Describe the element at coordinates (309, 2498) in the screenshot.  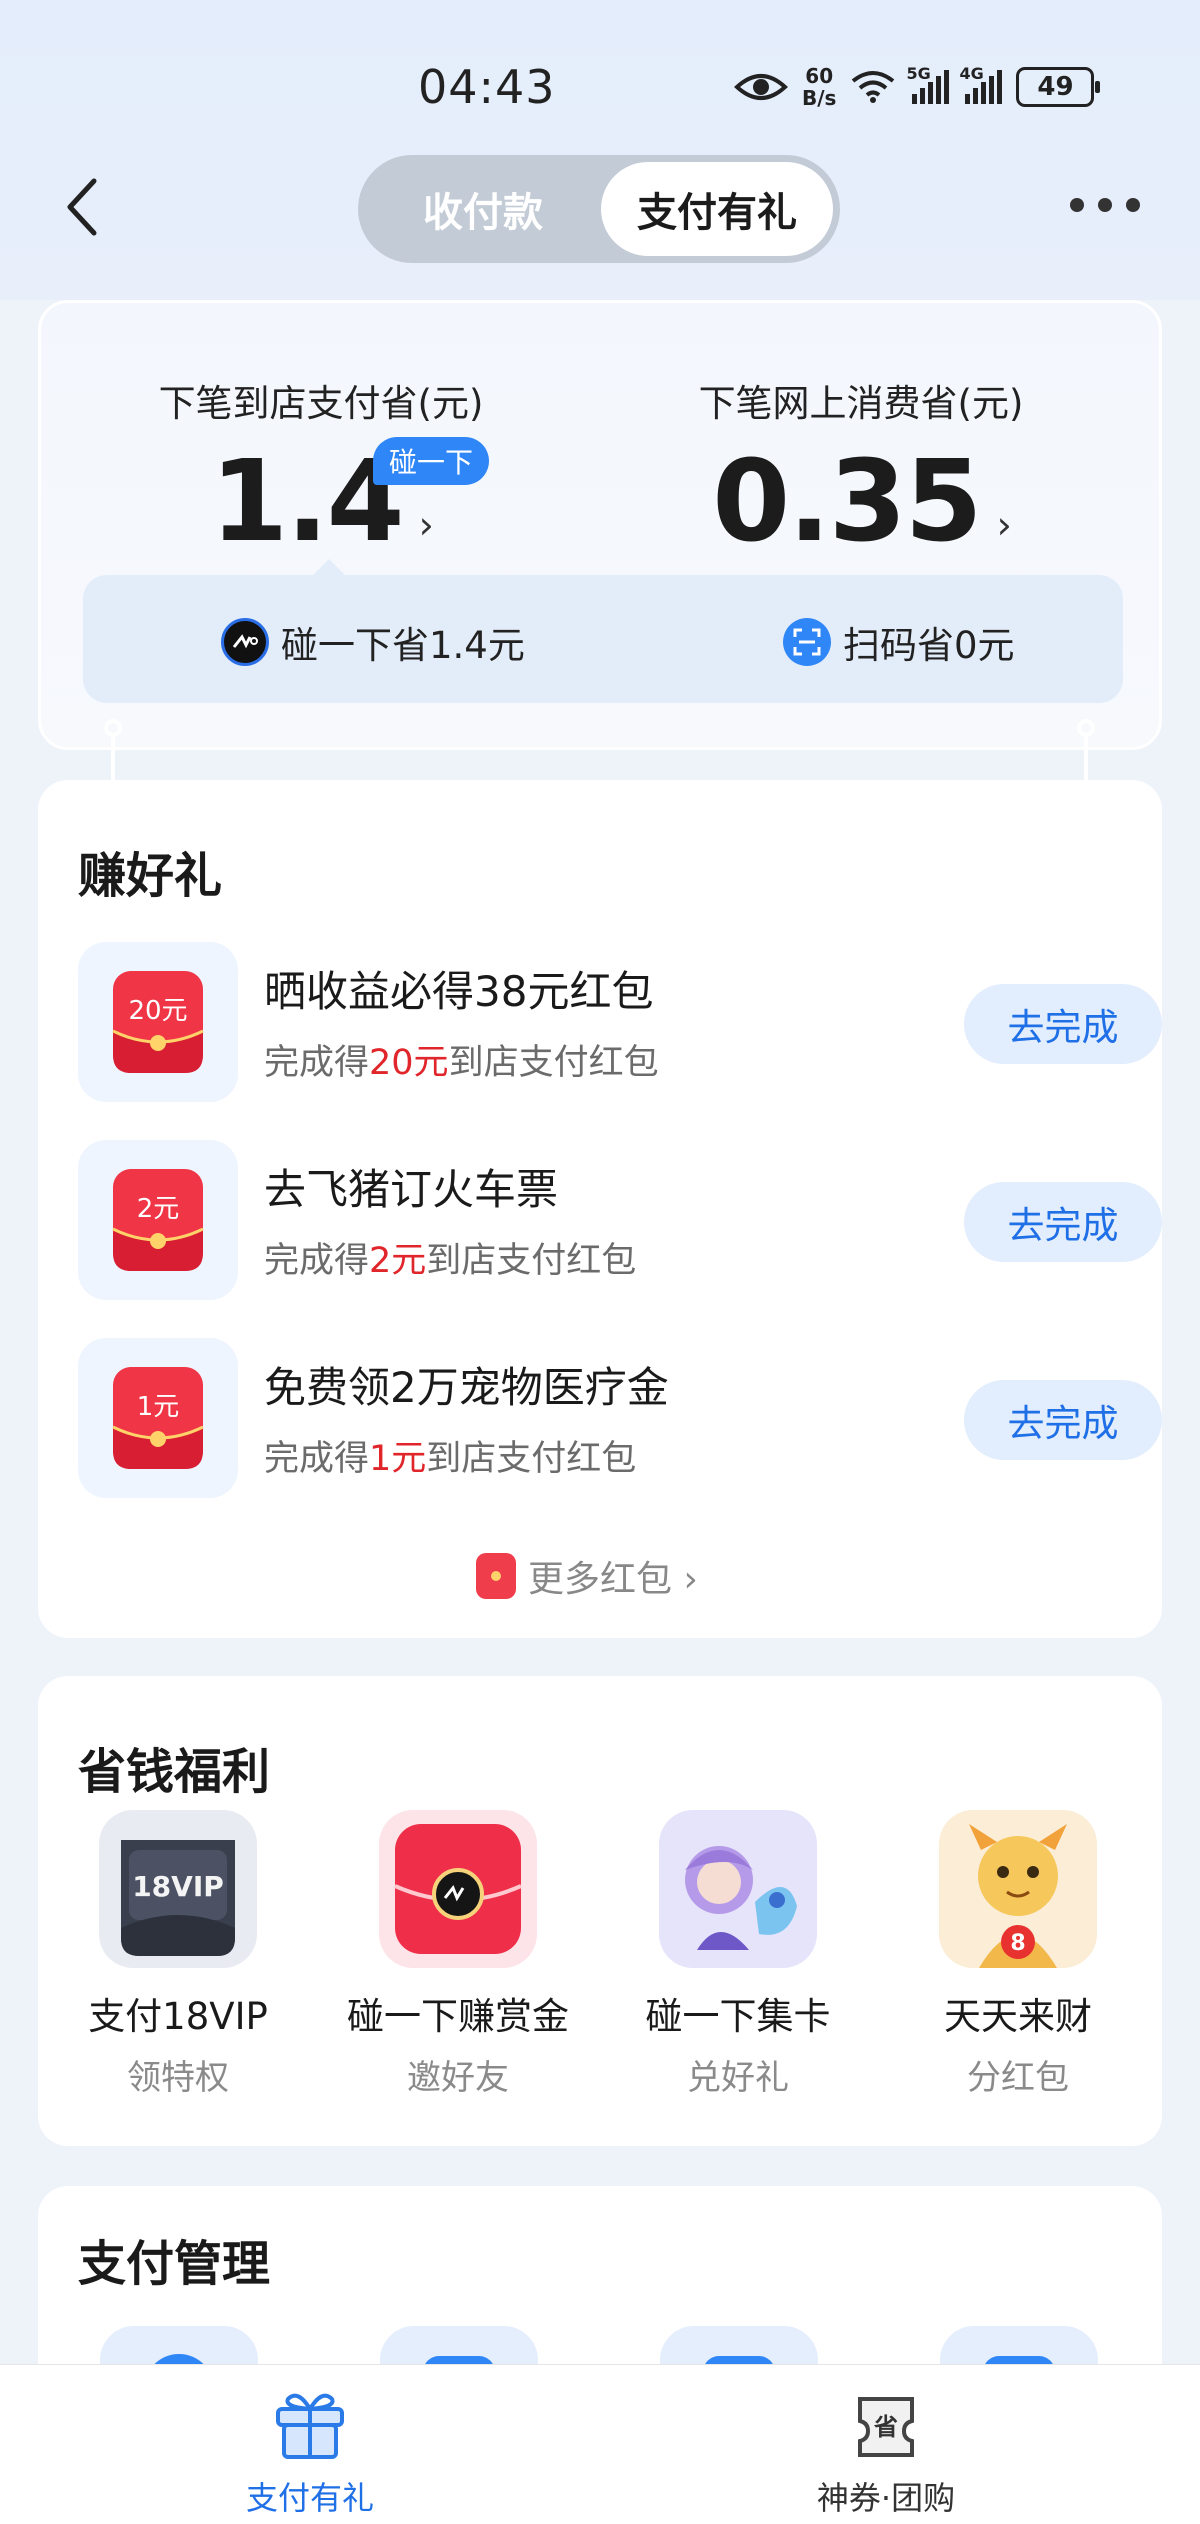
I see `nav-pay-rewards-label: 支付有礼` at that location.